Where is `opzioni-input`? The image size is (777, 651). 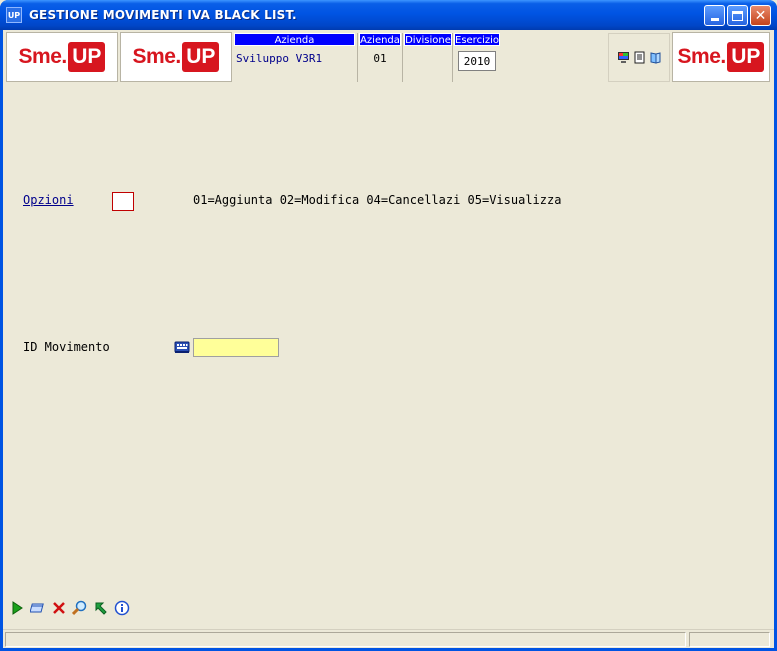 opzioni-input is located at coordinates (123, 201).